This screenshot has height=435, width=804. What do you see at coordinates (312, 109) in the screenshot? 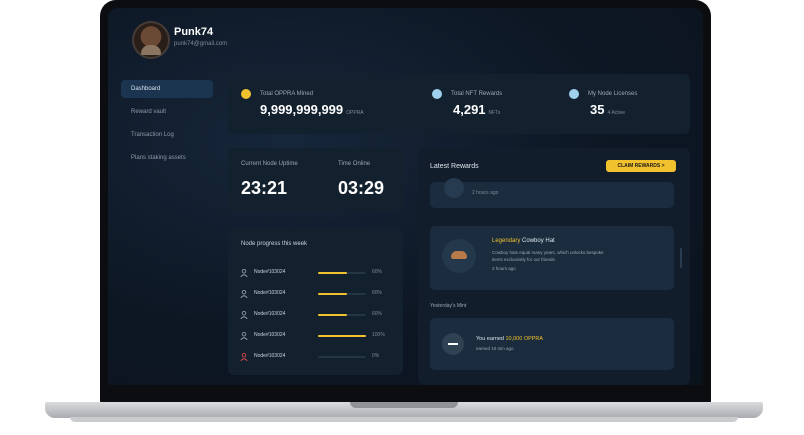
I see `stat-oppra-value: 9,999,999,999 OPPRA` at bounding box center [312, 109].